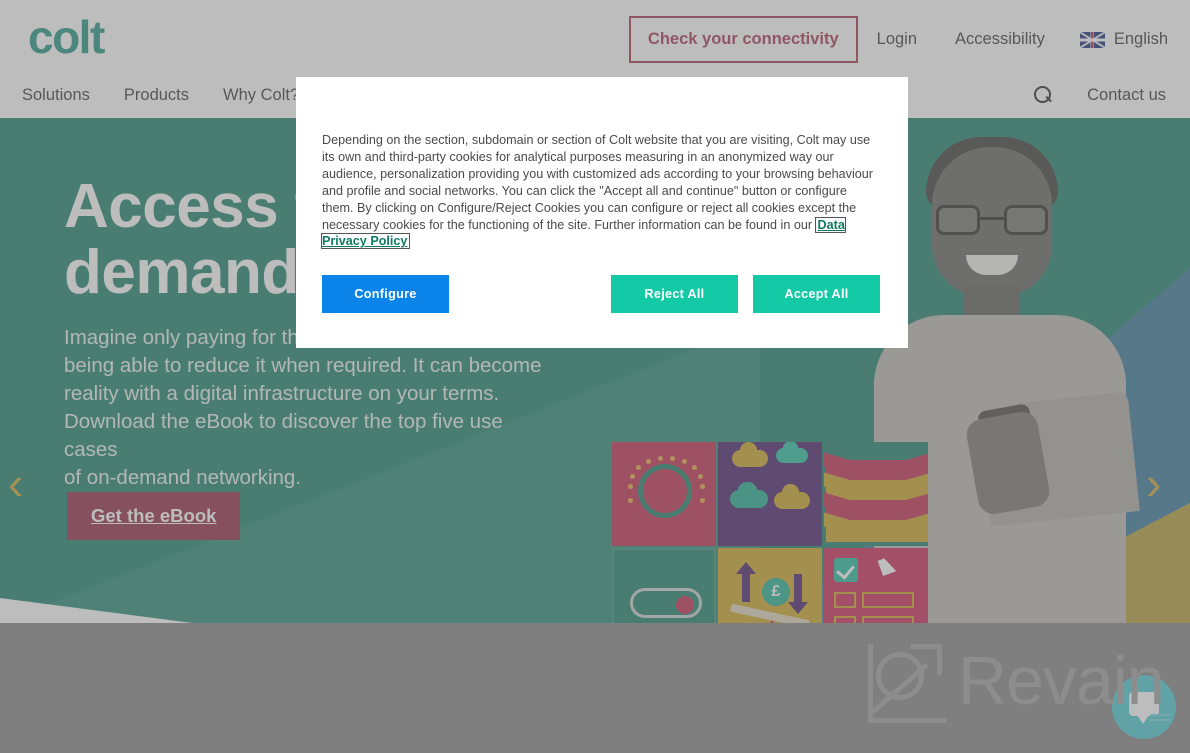  What do you see at coordinates (674, 294) in the screenshot?
I see `reject-all-button: Reject All` at bounding box center [674, 294].